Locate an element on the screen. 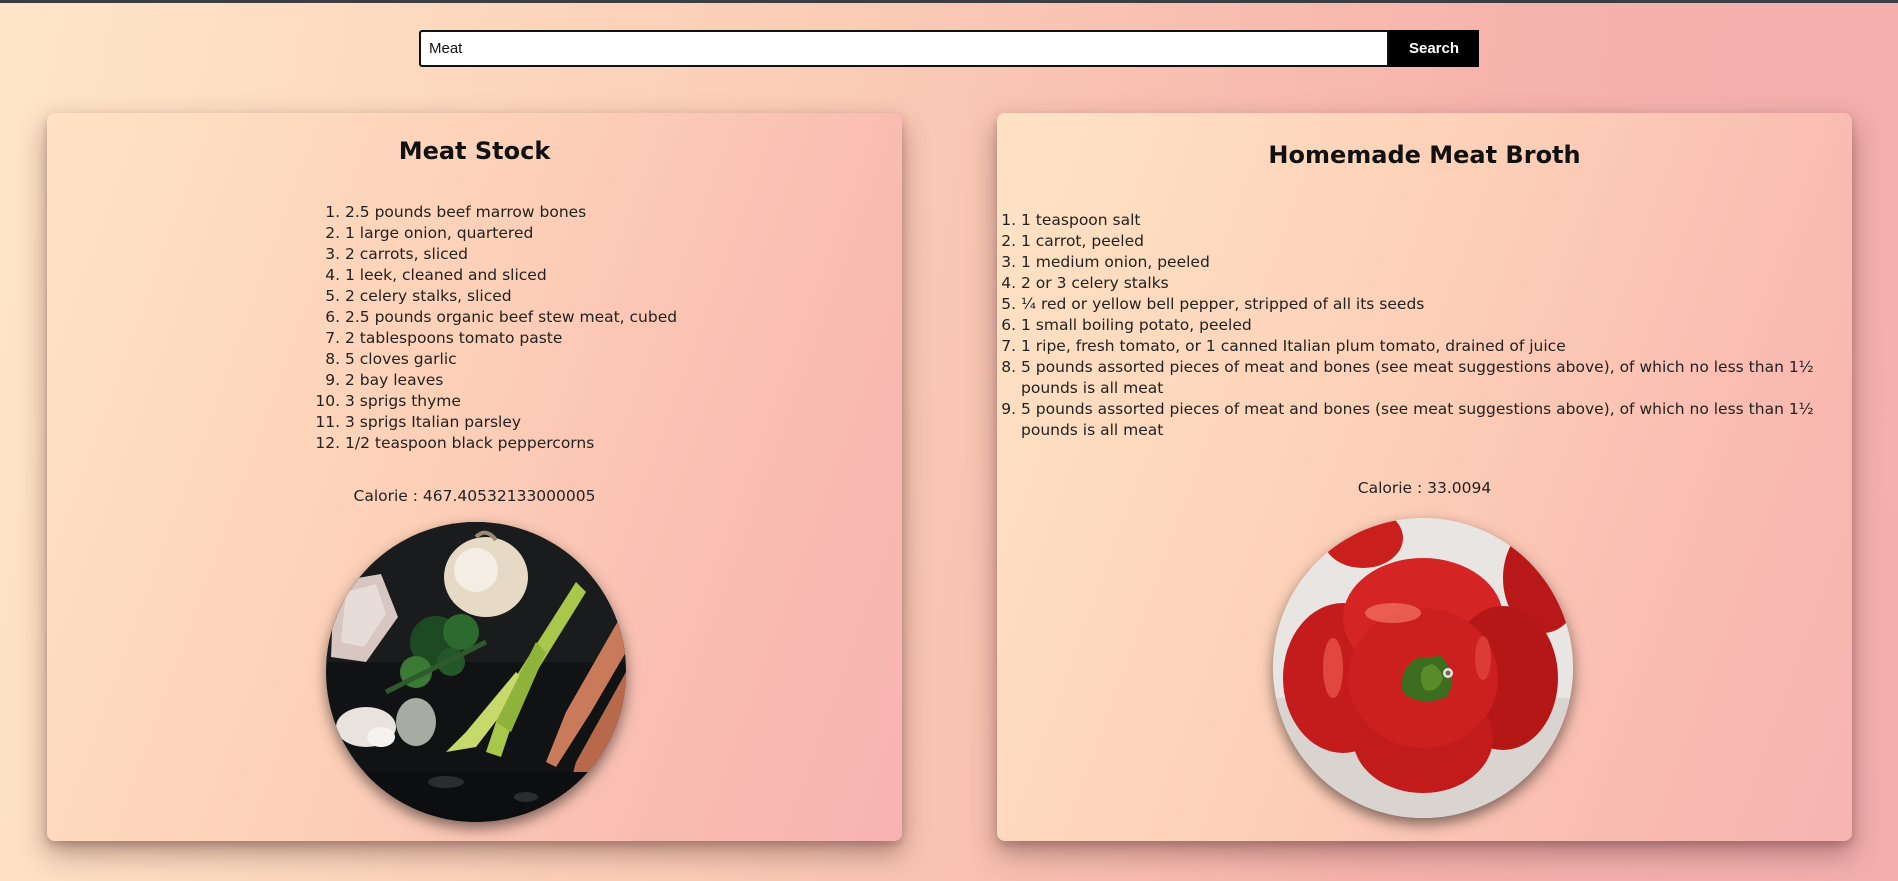 This screenshot has width=1898, height=881. ingredient-item: 1 large onion, quartered is located at coordinates (511, 233).